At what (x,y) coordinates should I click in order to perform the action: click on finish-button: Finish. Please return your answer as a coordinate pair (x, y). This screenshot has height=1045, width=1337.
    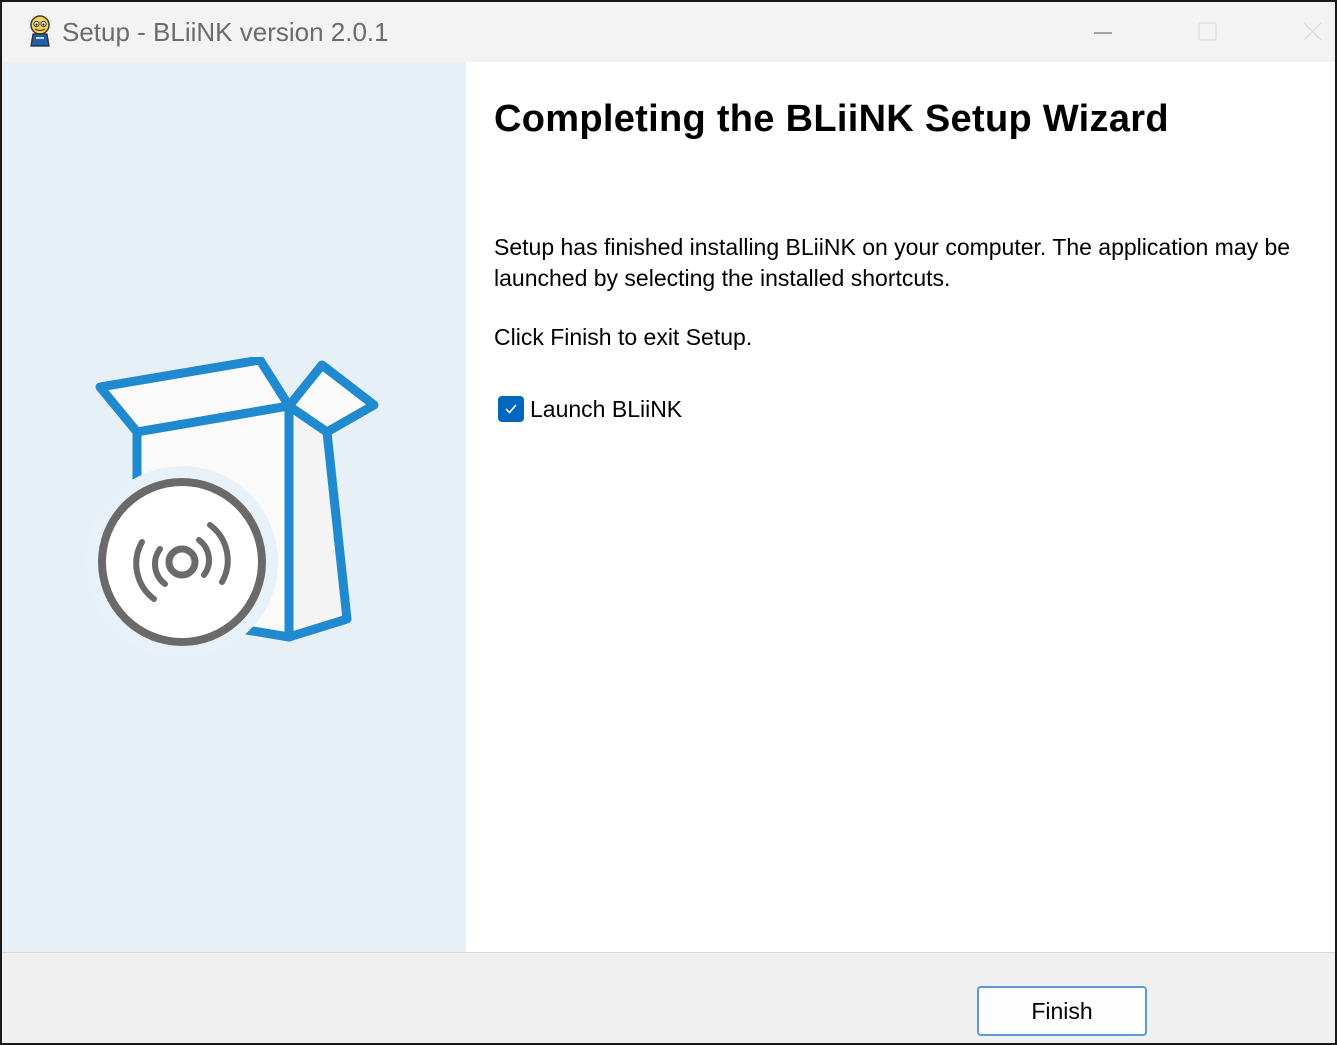
    Looking at the image, I should click on (1062, 1011).